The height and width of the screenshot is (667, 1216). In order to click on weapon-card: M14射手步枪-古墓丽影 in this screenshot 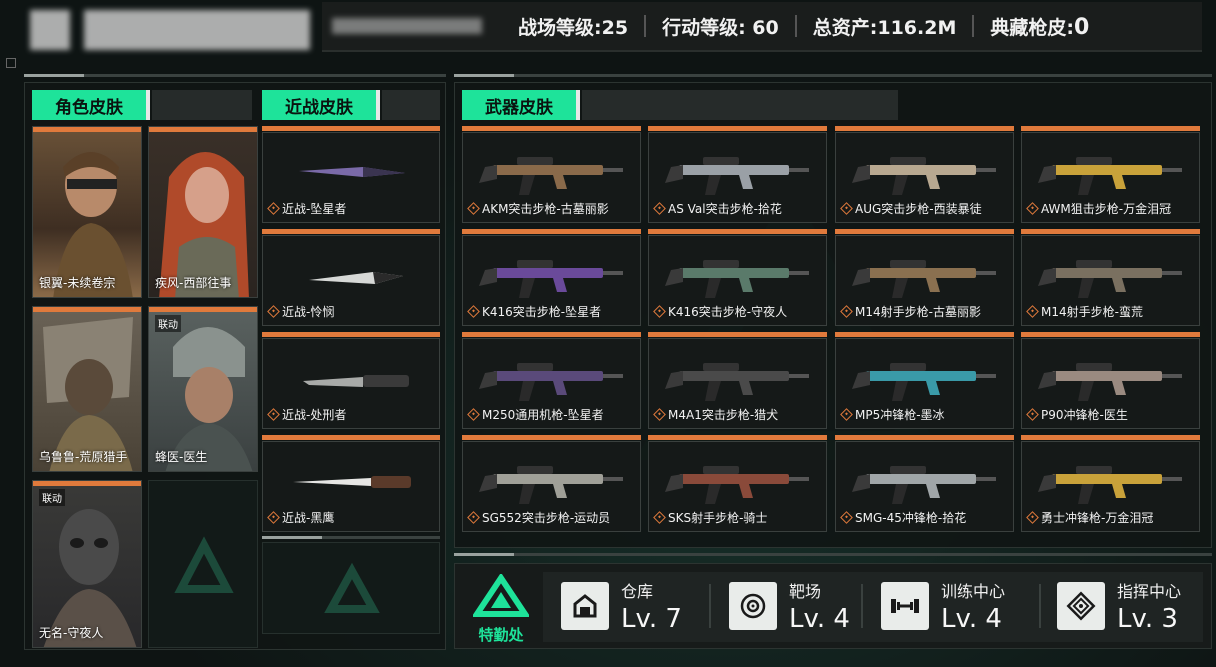, I will do `click(924, 277)`.